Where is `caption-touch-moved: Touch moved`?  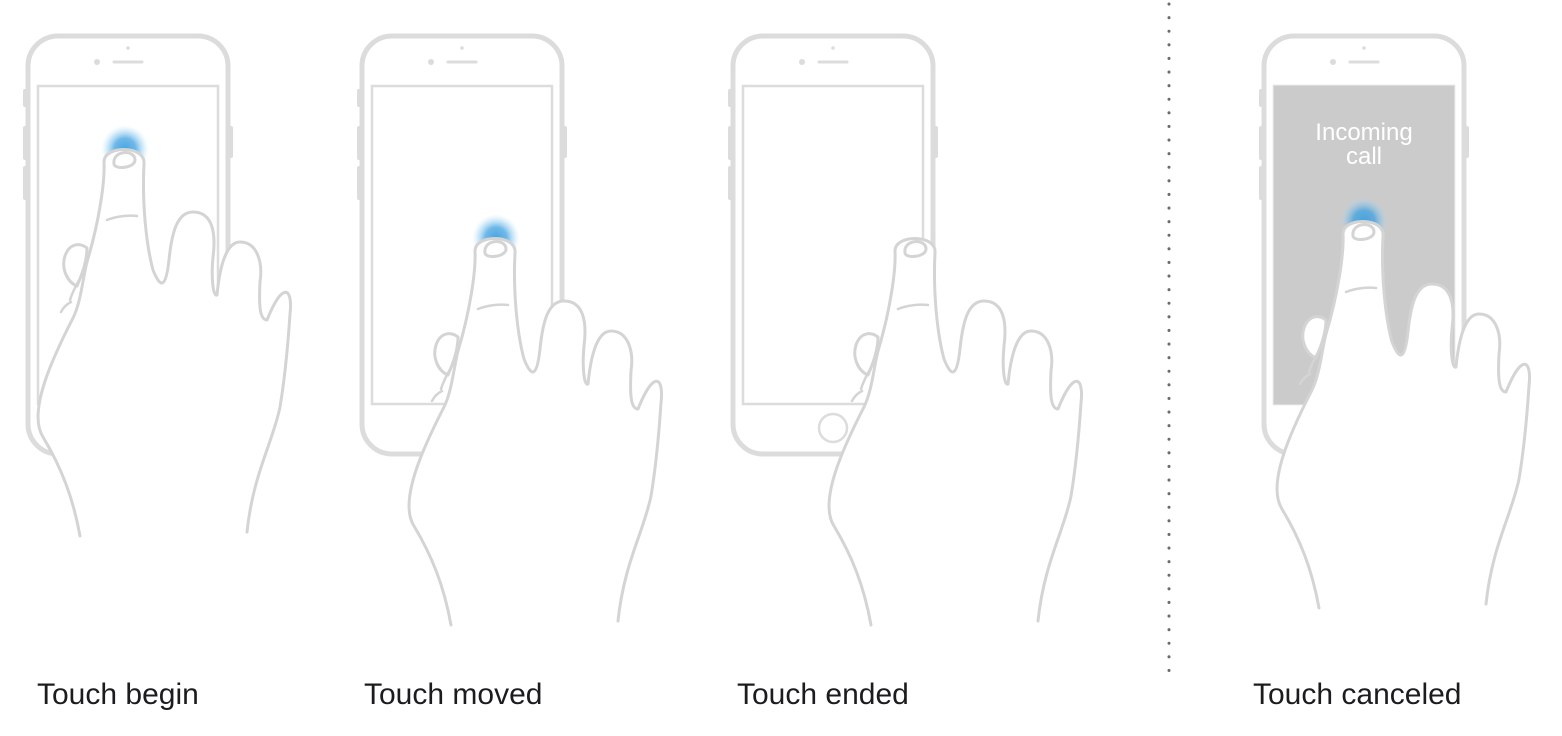 caption-touch-moved: Touch moved is located at coordinates (453, 694).